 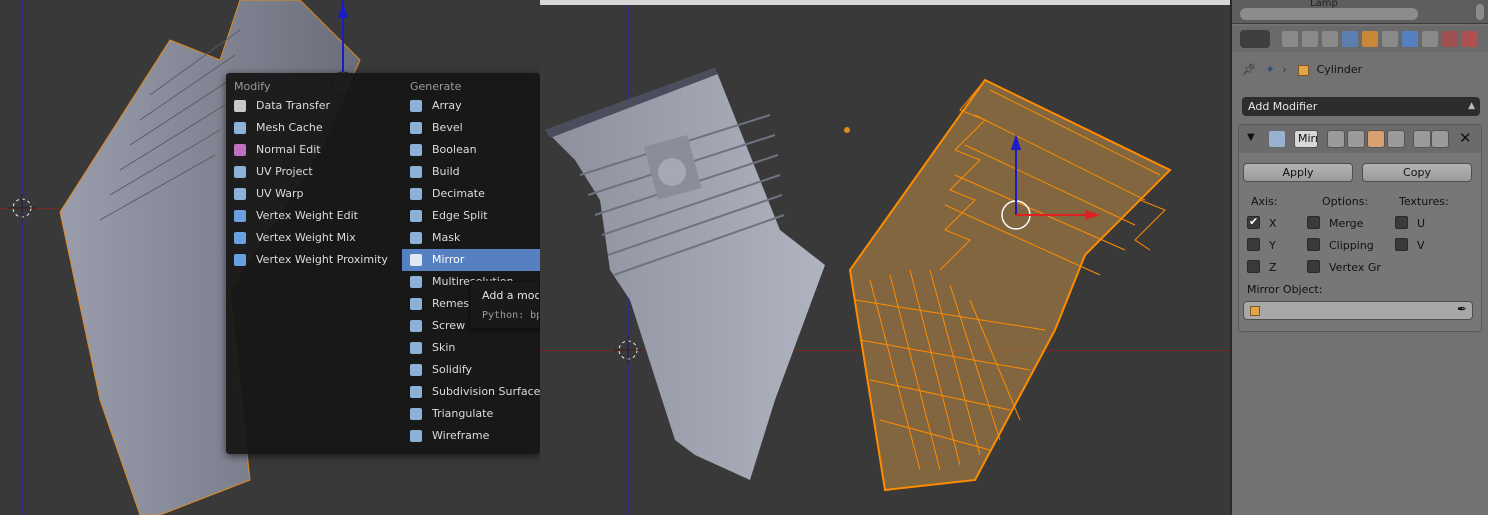 I want to click on object-tab-icon, so click(x=1370, y=39).